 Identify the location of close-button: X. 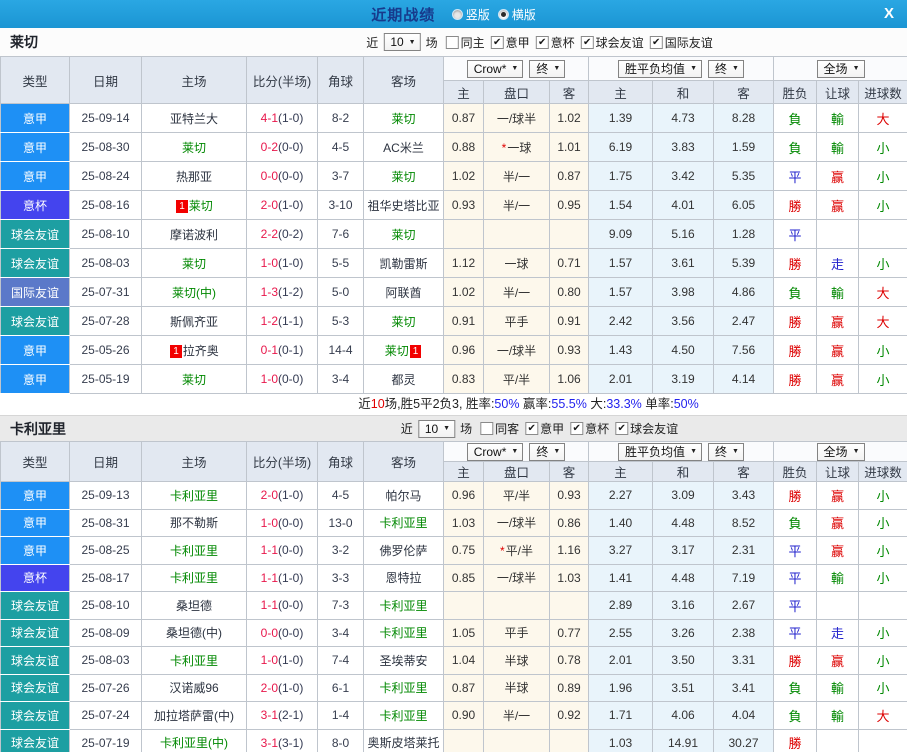
(889, 14).